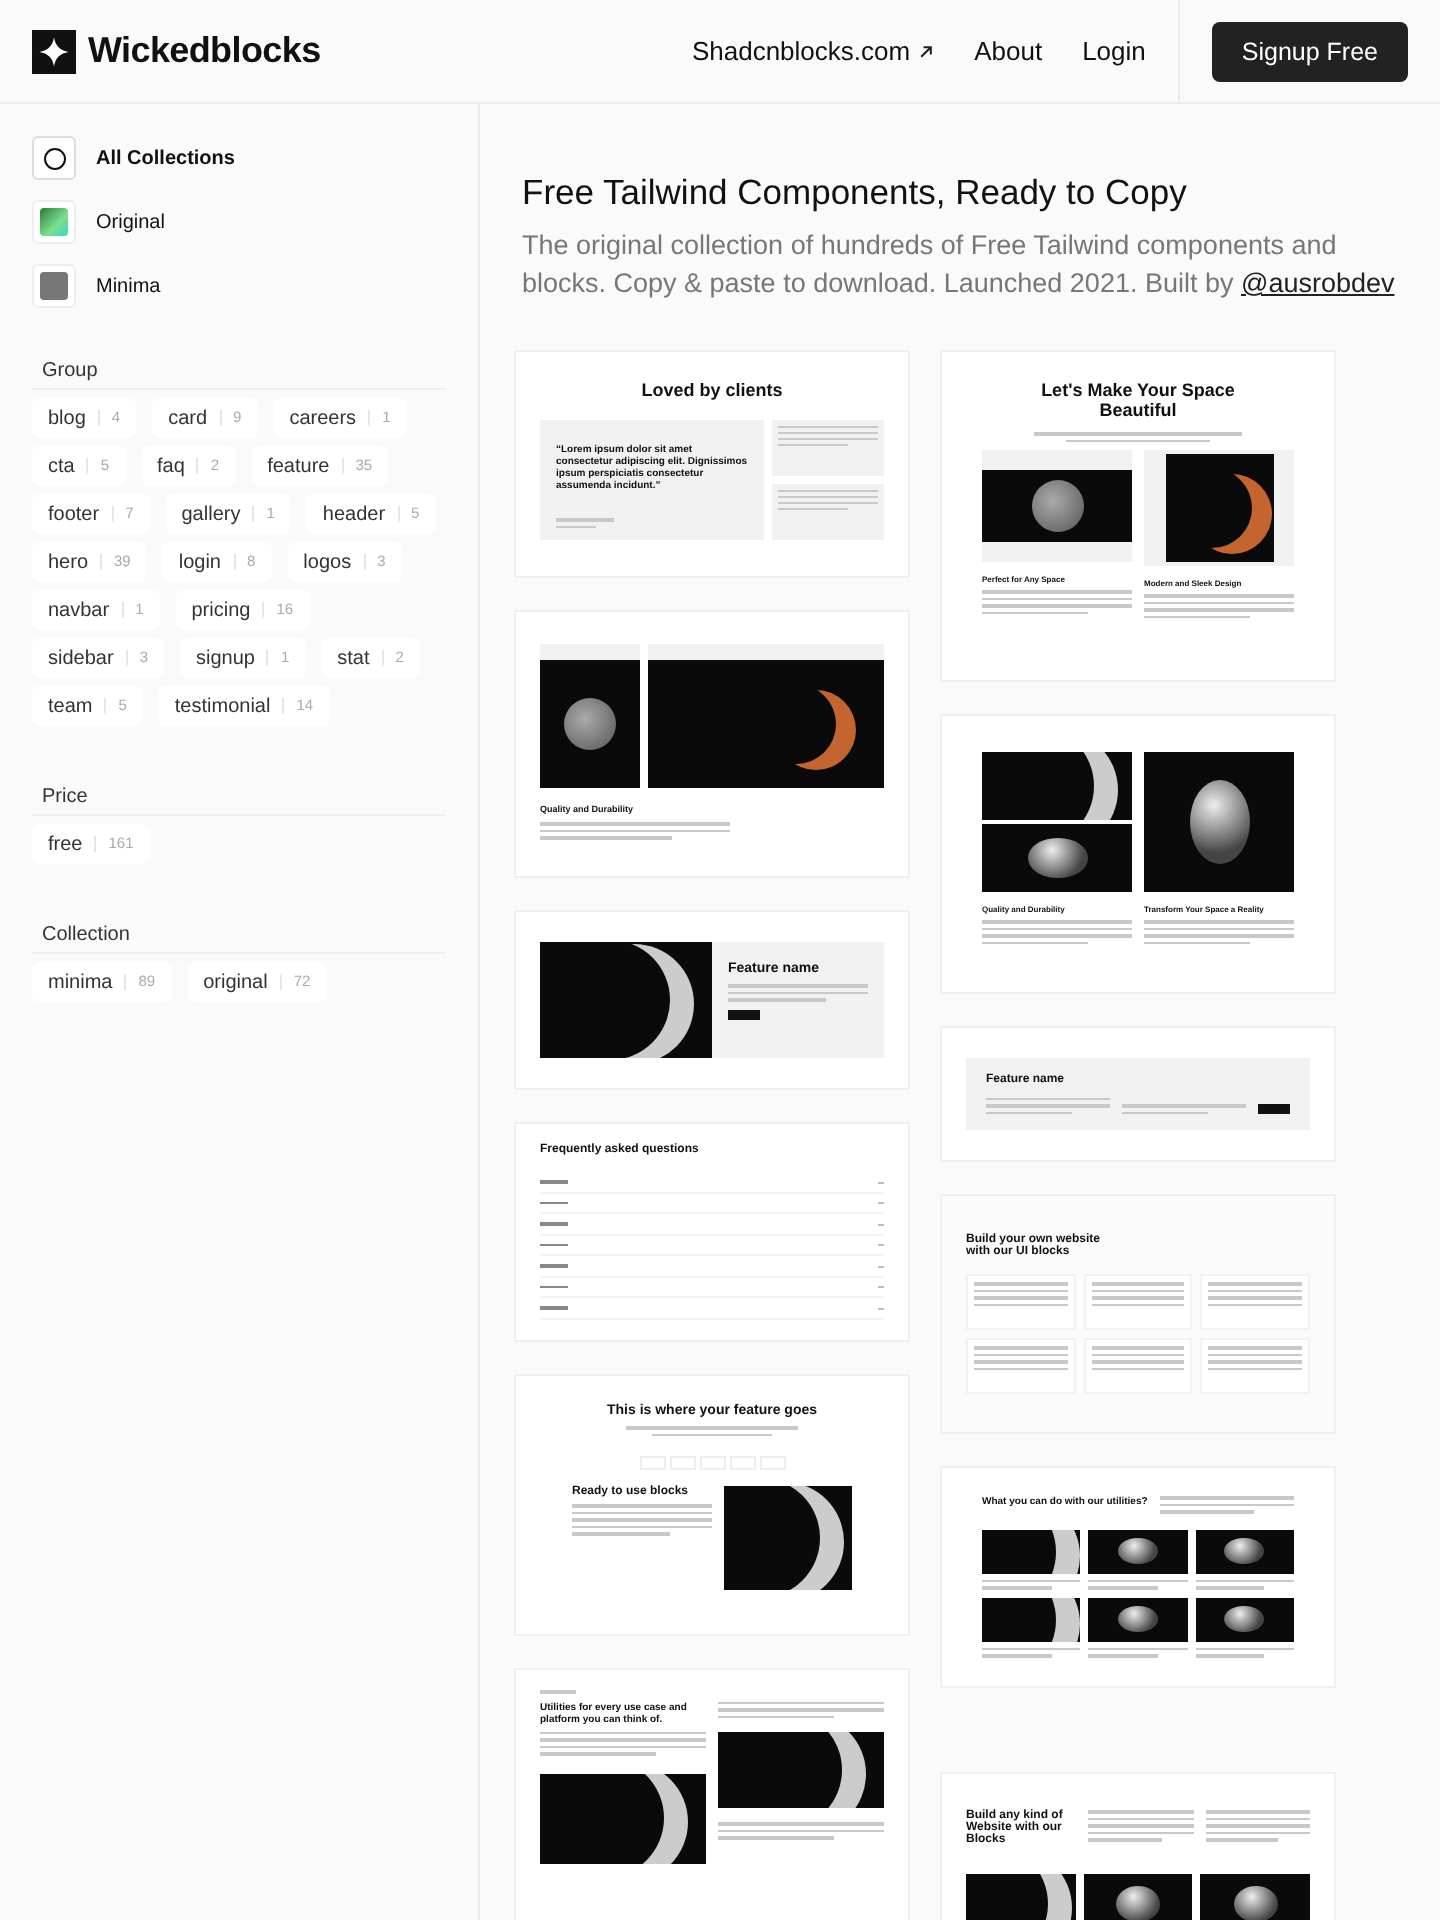  Describe the element at coordinates (926, 51) in the screenshot. I see `external-link-icon` at that location.